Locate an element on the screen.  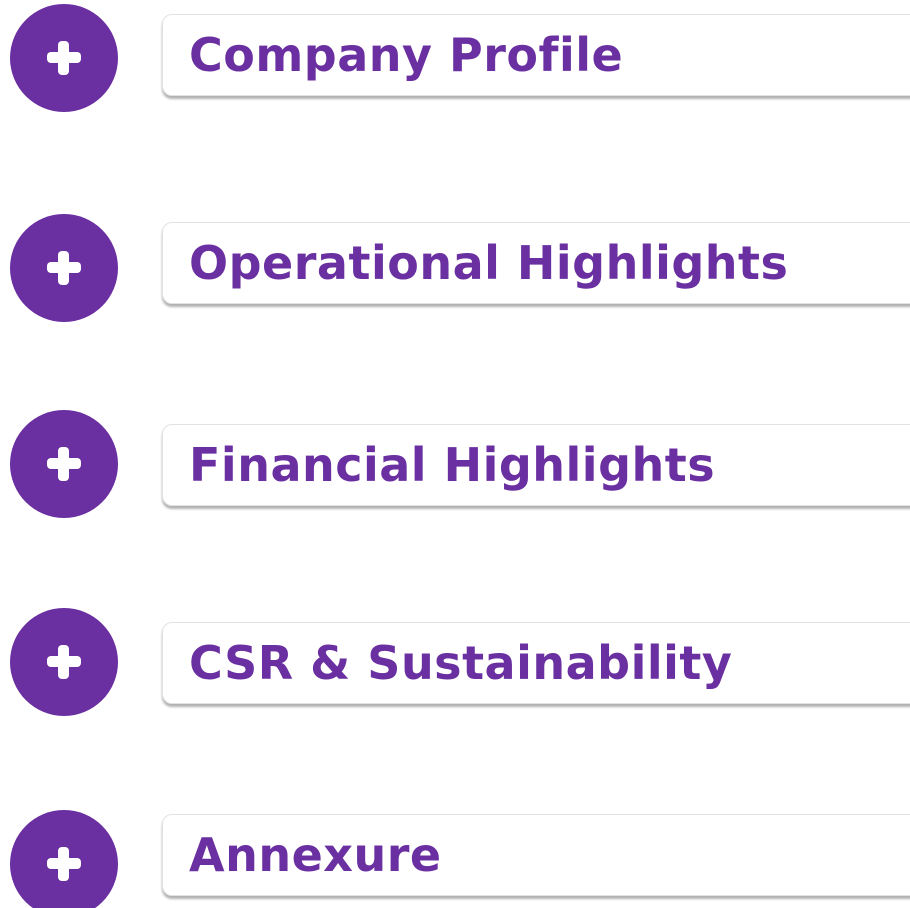
accordion-header: Financial Highlights is located at coordinates (536, 465).